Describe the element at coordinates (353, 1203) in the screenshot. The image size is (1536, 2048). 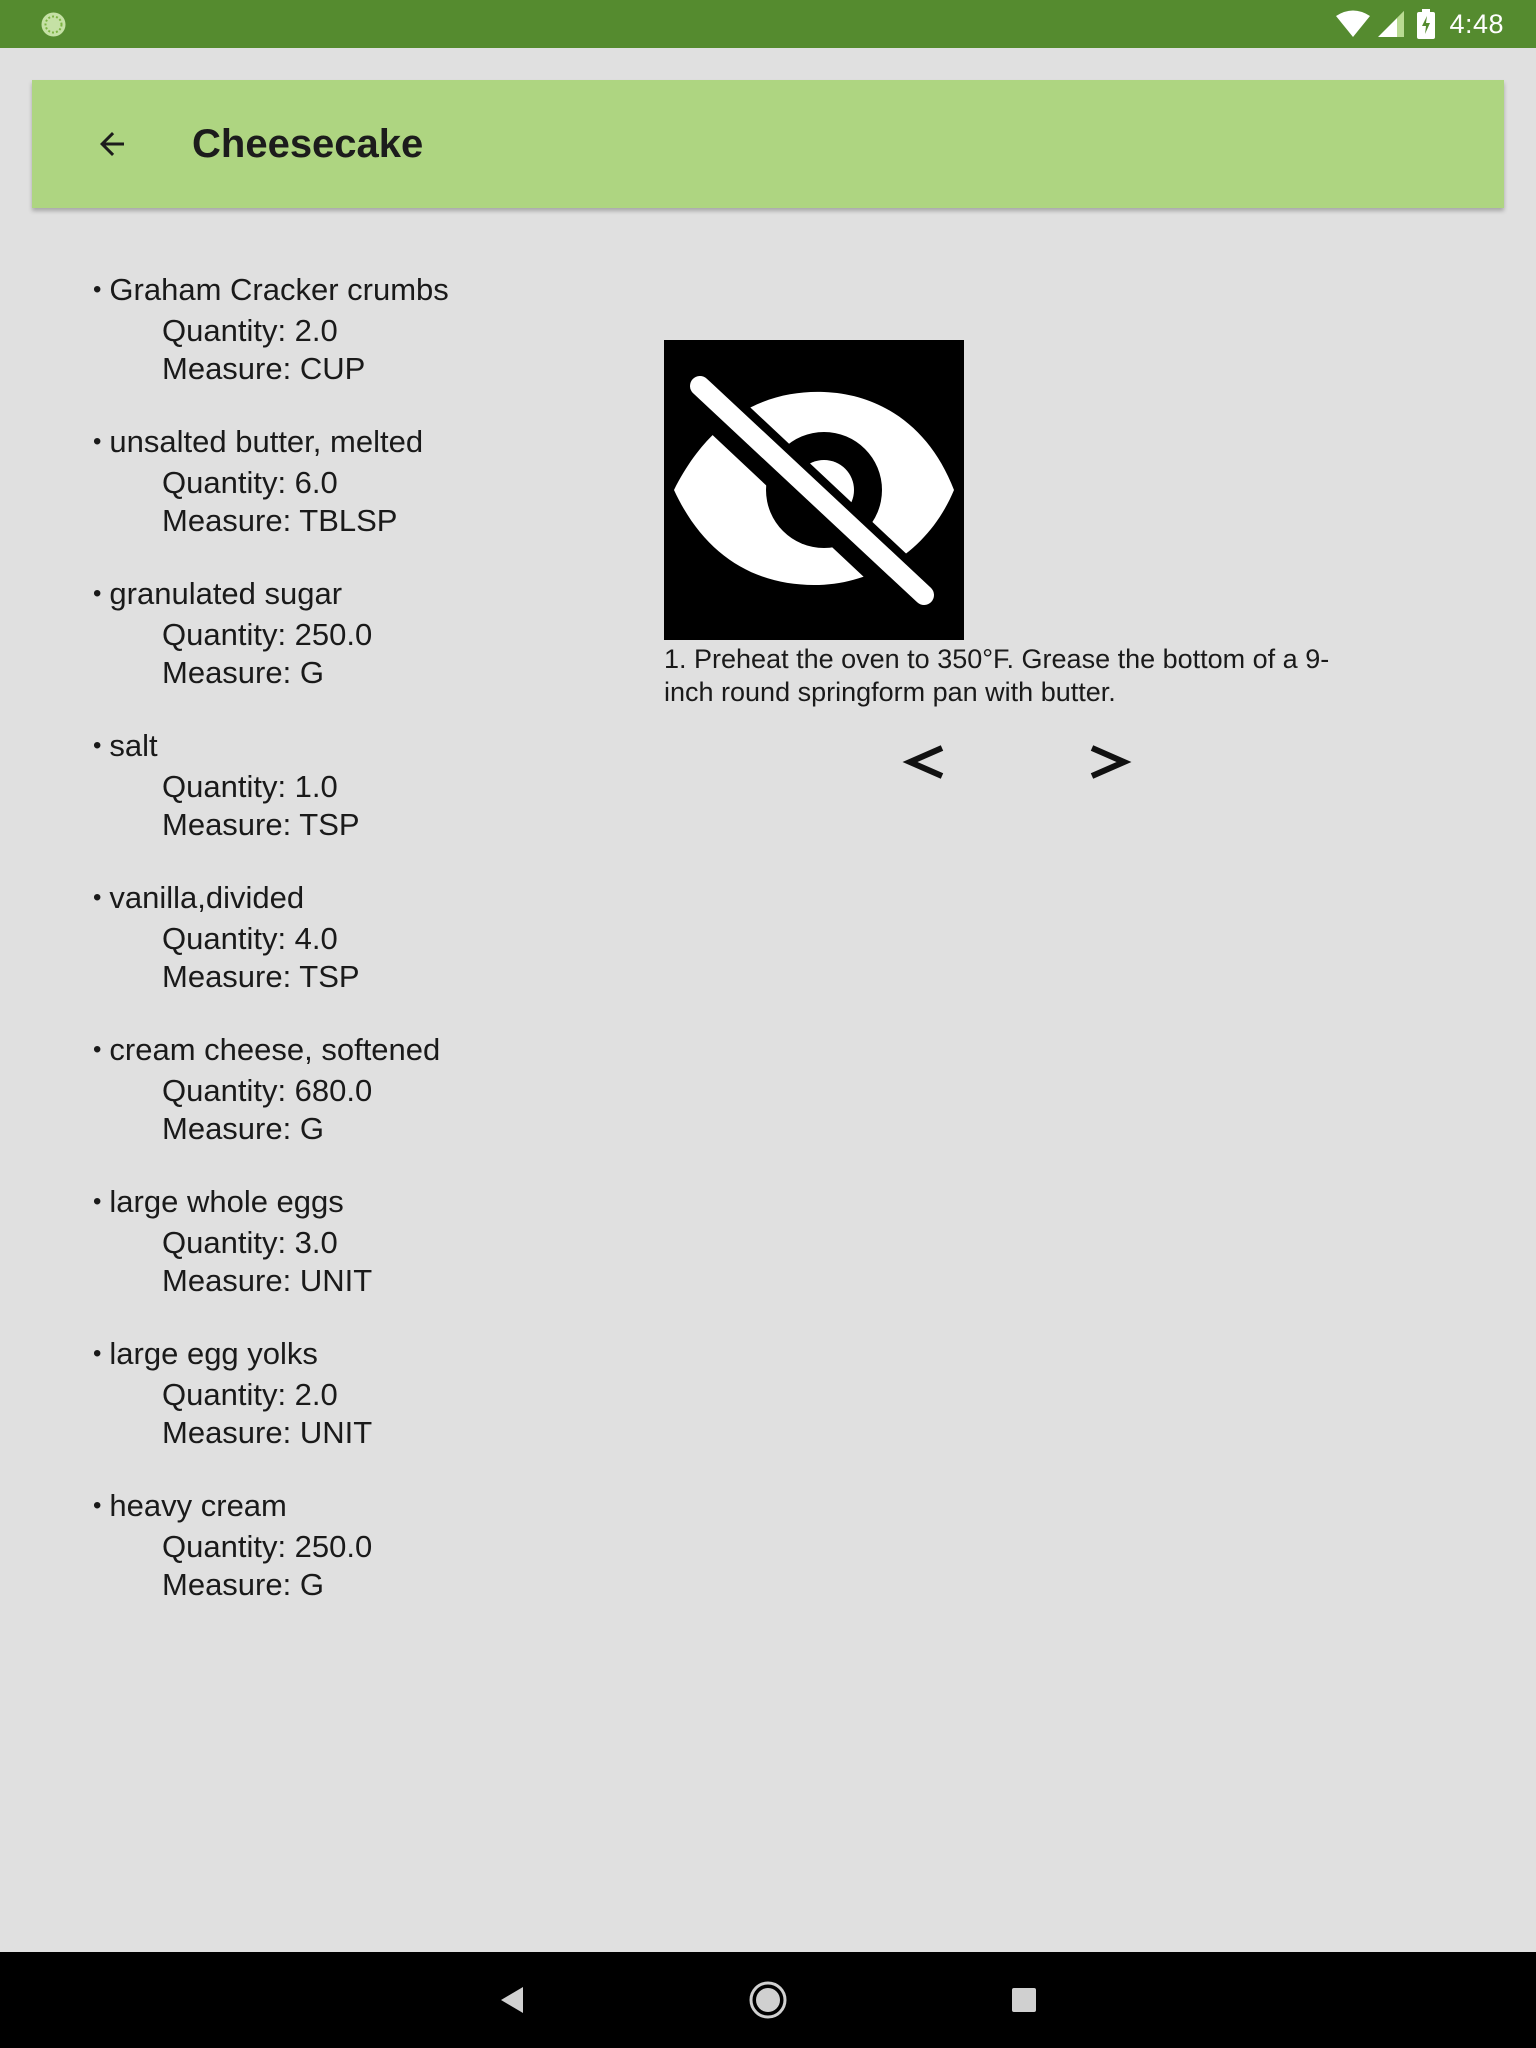
I see `ingredient-name: large whole eggs` at that location.